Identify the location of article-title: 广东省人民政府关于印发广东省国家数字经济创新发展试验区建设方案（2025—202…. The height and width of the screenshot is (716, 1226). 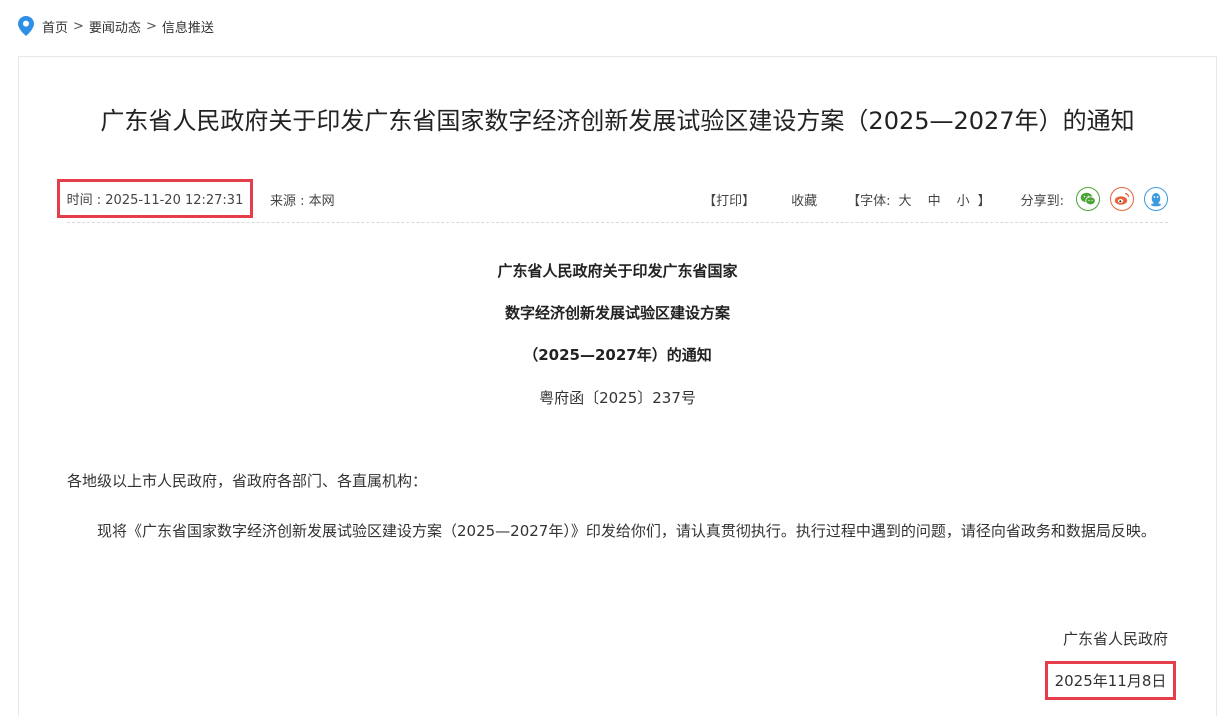
(617, 121).